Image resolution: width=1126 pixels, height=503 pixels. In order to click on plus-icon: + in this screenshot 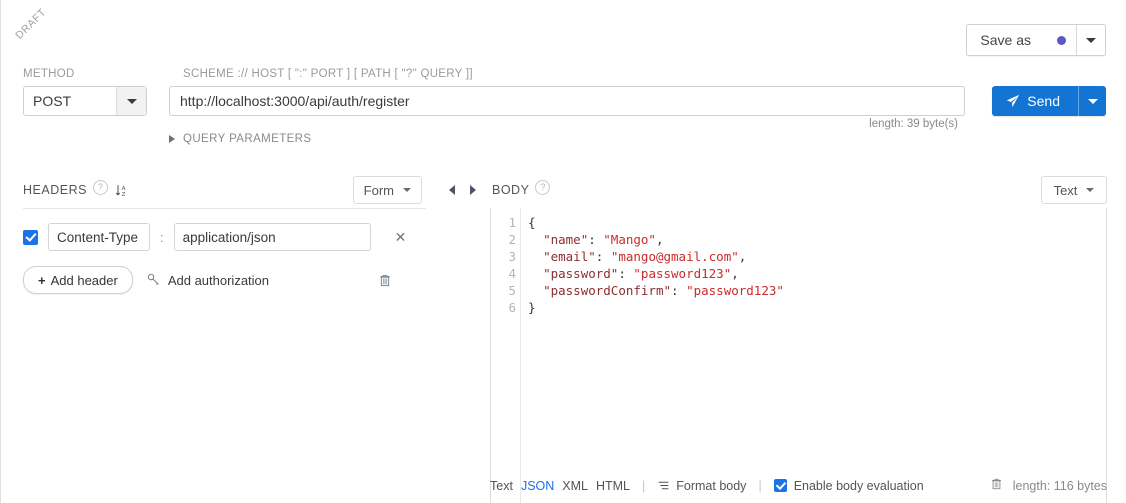, I will do `click(42, 280)`.